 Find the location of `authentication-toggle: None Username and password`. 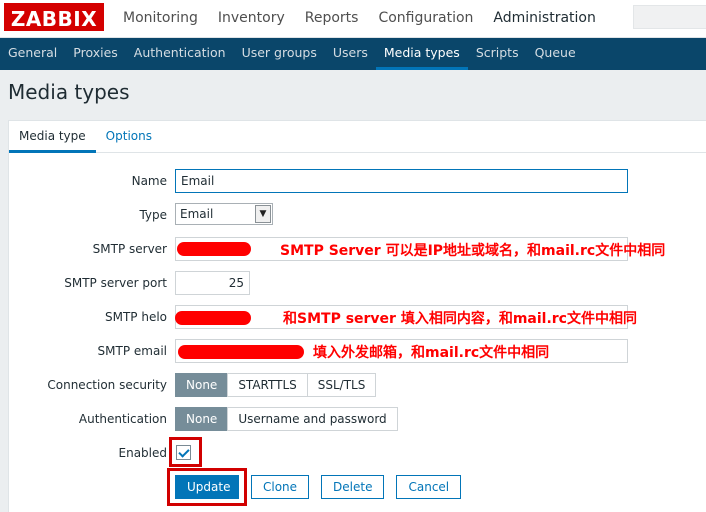

authentication-toggle: None Username and password is located at coordinates (286, 419).